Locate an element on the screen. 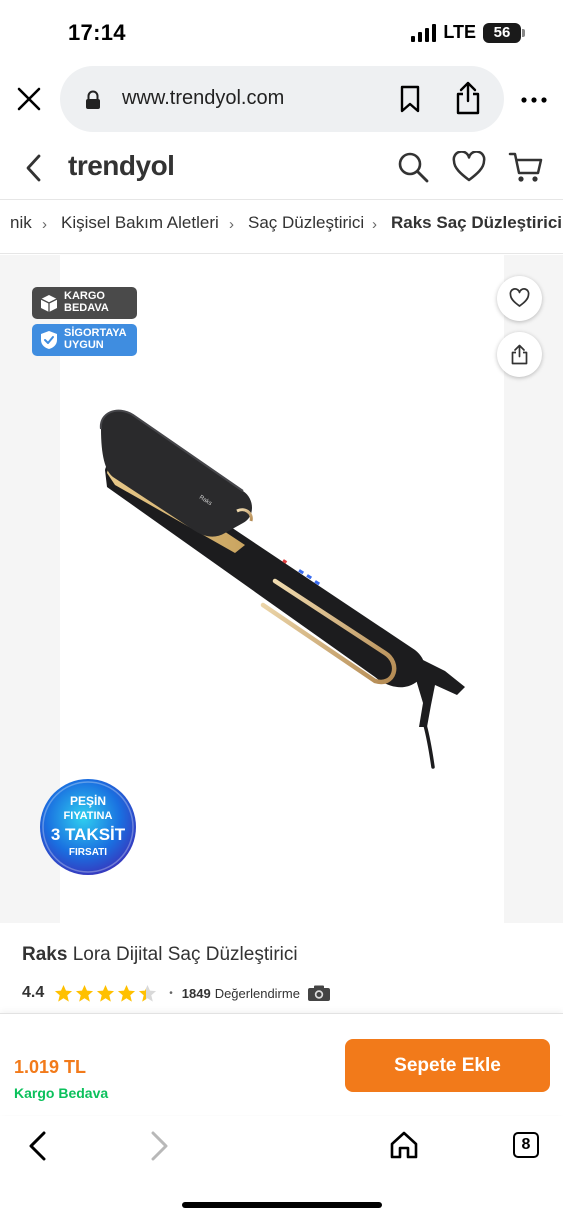 The image size is (563, 1219). add-to-cart-button: Sepete Ekle is located at coordinates (447, 1065).